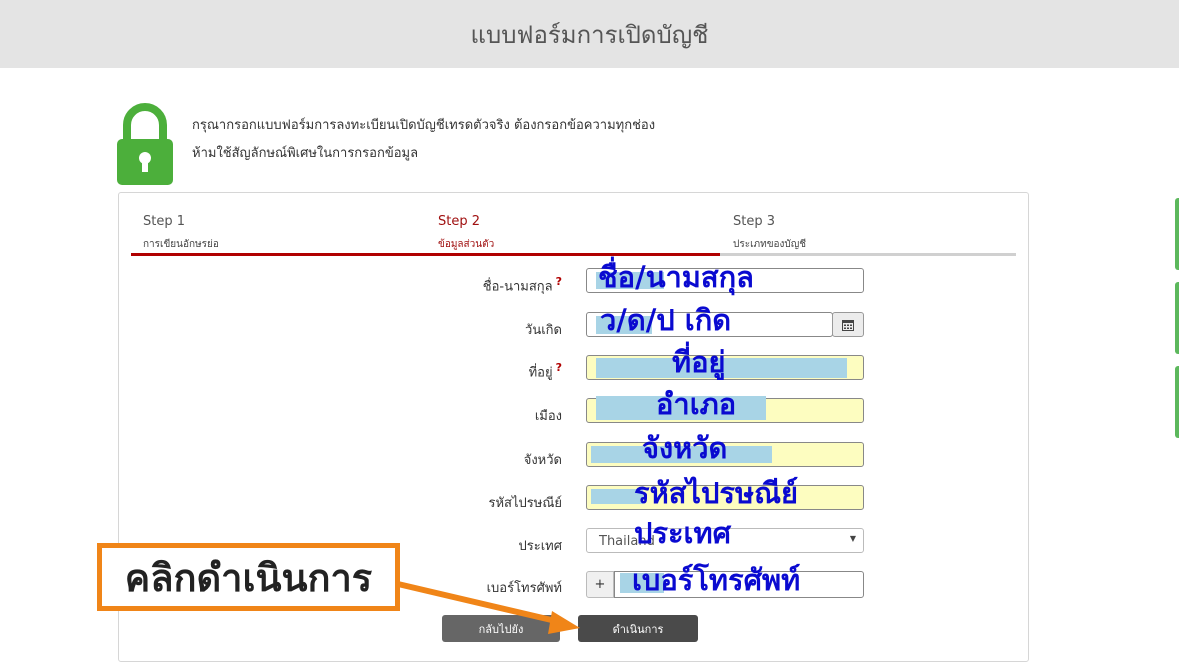 This screenshot has width=1179, height=662. I want to click on intro-line-2: ห้ามใช้สัญลักษณ์พิเศษในการกรอกข้อมูล, so click(305, 153).